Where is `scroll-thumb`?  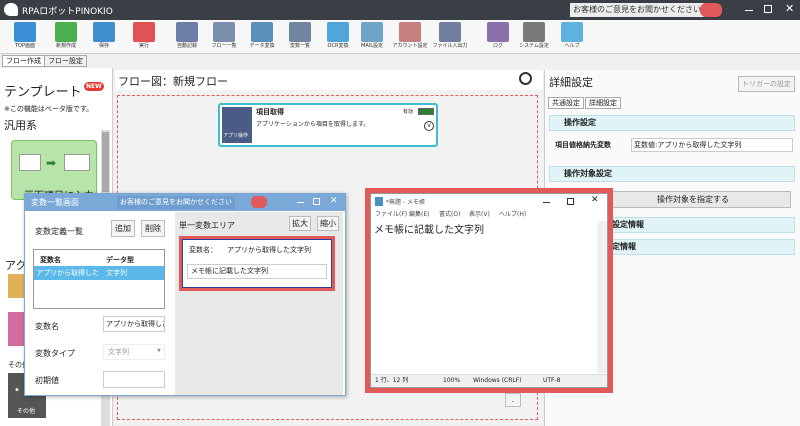 scroll-thumb is located at coordinates (105, 162).